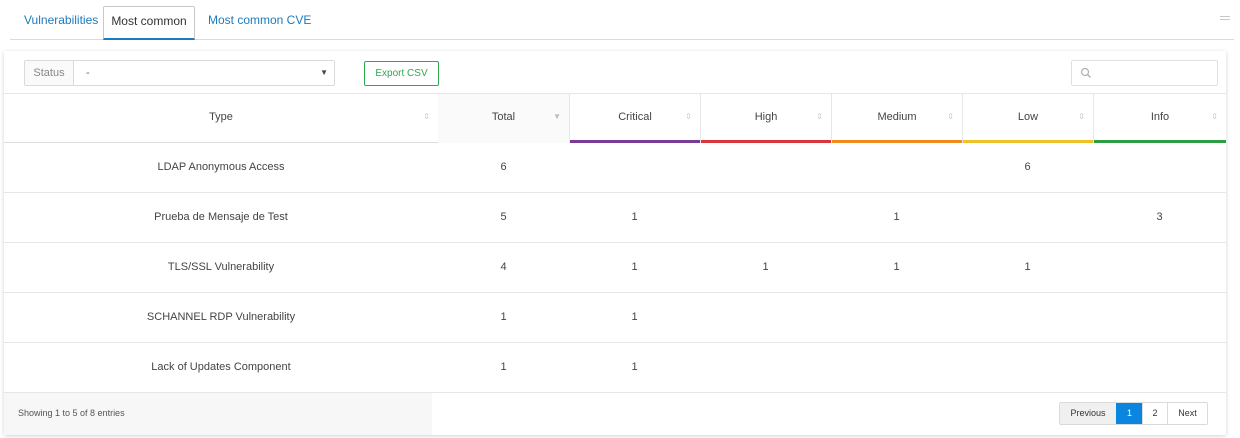  What do you see at coordinates (218, 414) in the screenshot?
I see `footer-info-area: Showing 1 to 5 of 8 entries` at bounding box center [218, 414].